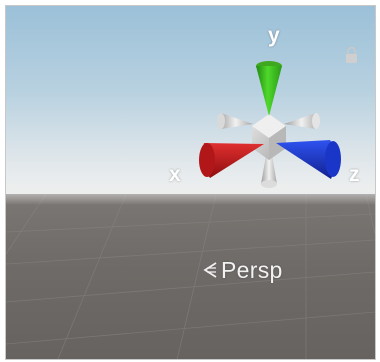  Describe the element at coordinates (269, 91) in the screenshot. I see `y-axis-cone` at that location.